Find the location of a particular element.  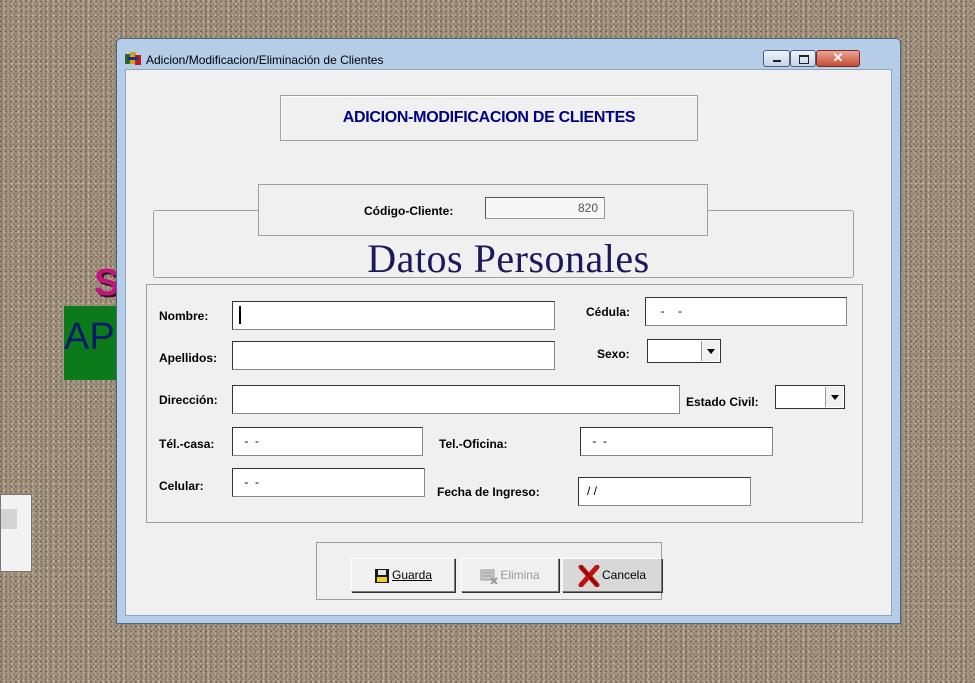

cedula-label: Cédula: is located at coordinates (608, 312).